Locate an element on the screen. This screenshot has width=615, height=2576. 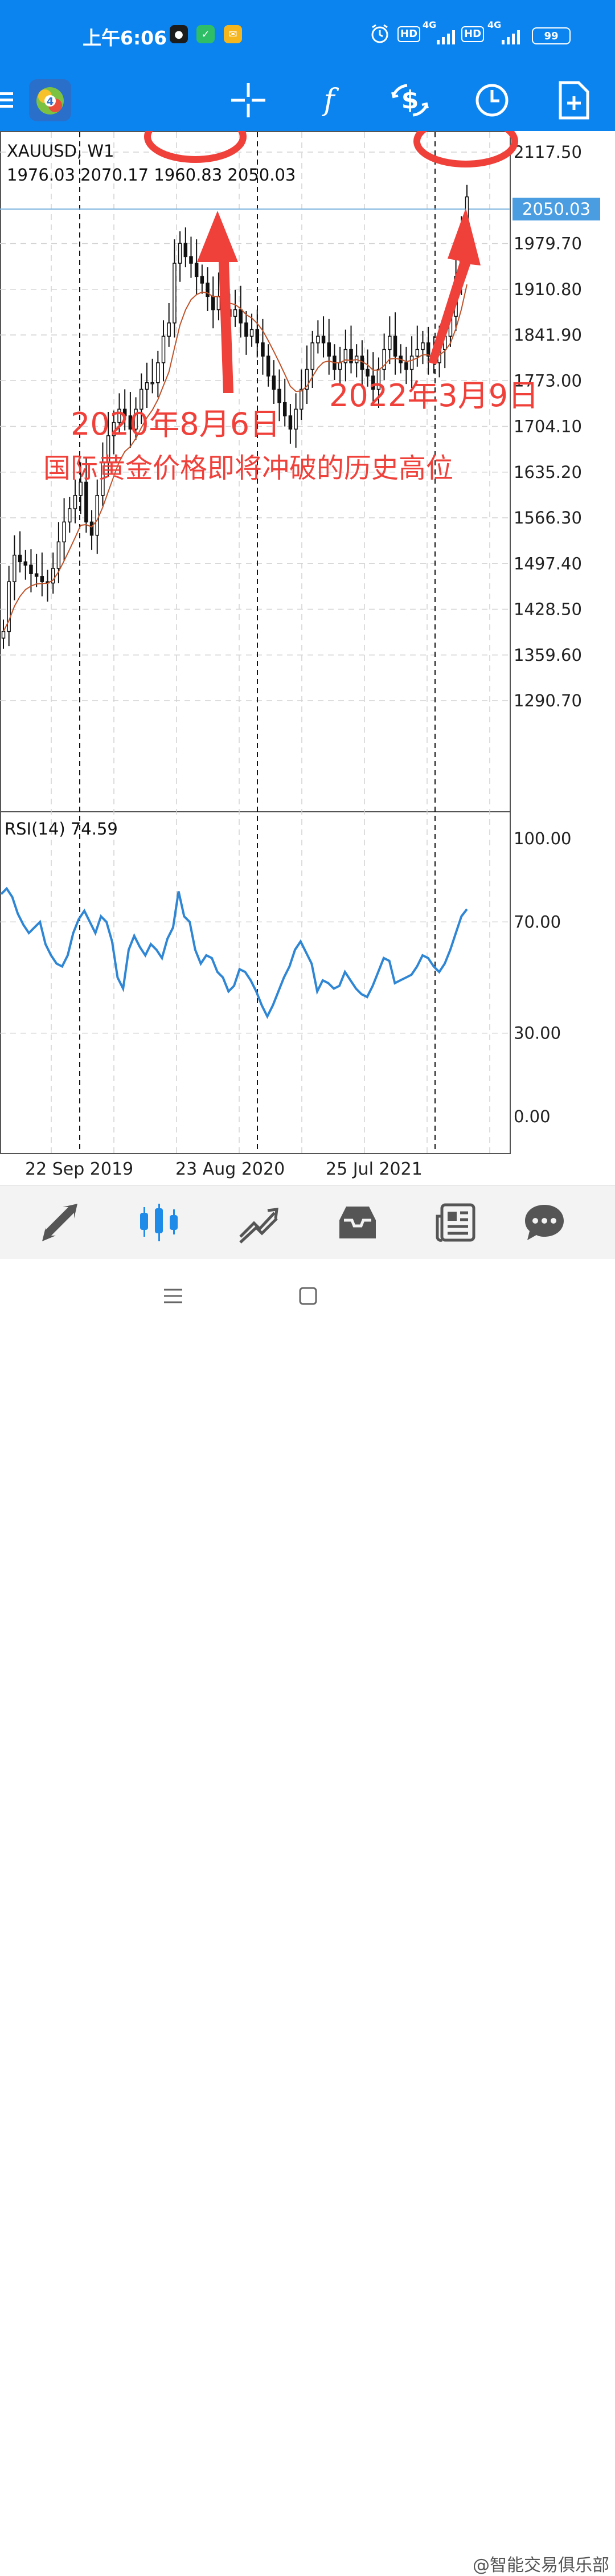
mt4-app-icon: 4 is located at coordinates (50, 100).